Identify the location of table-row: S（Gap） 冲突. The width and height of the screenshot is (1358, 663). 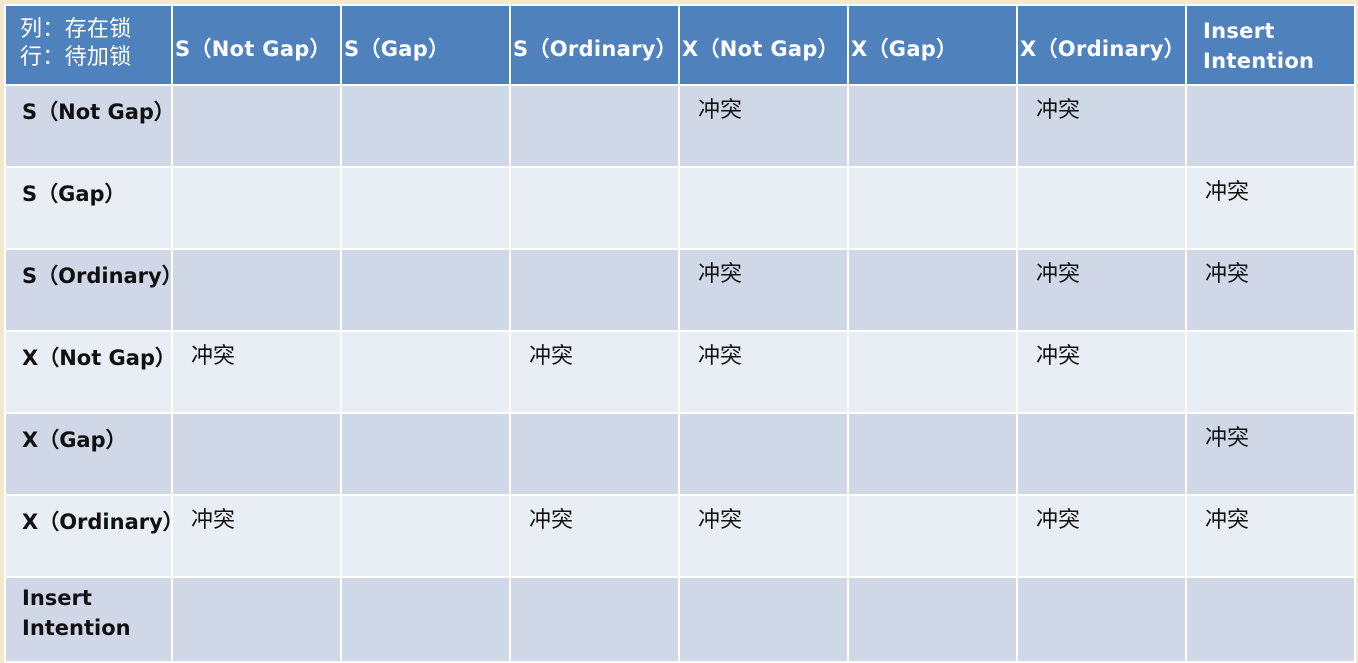
(680, 208).